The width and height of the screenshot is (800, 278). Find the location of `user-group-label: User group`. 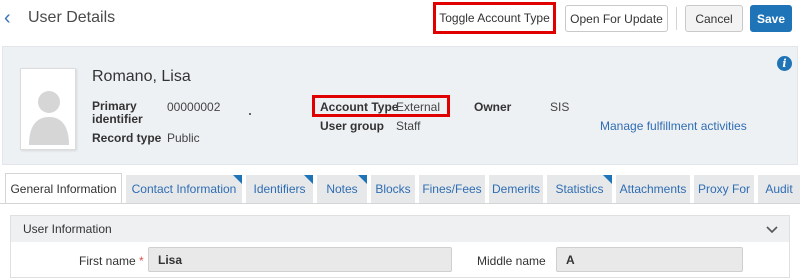

user-group-label: User group is located at coordinates (352, 126).